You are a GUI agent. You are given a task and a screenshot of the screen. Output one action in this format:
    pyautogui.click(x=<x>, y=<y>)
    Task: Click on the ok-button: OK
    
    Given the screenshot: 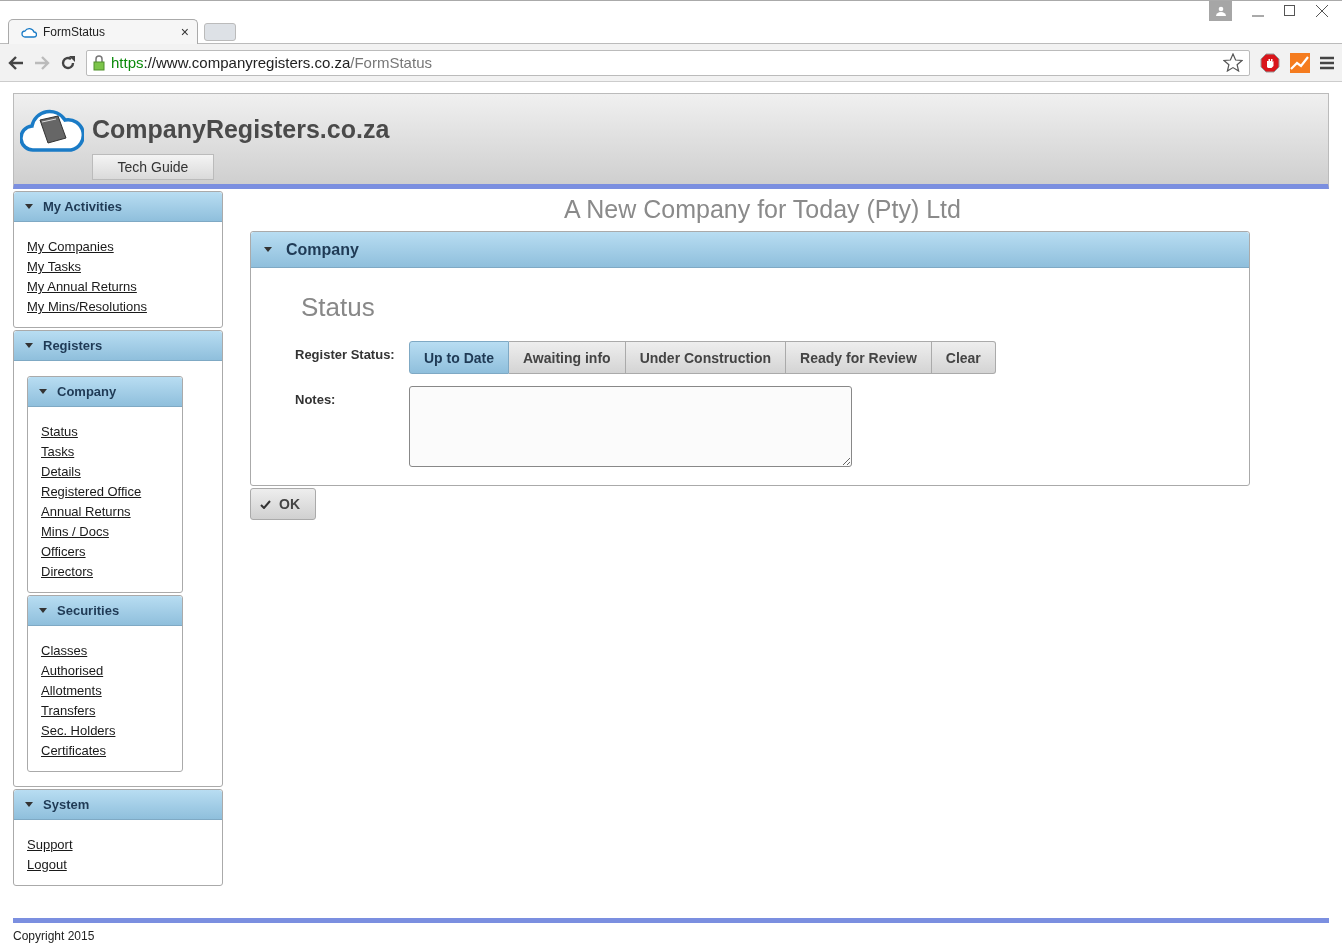 What is the action you would take?
    pyautogui.click(x=283, y=504)
    